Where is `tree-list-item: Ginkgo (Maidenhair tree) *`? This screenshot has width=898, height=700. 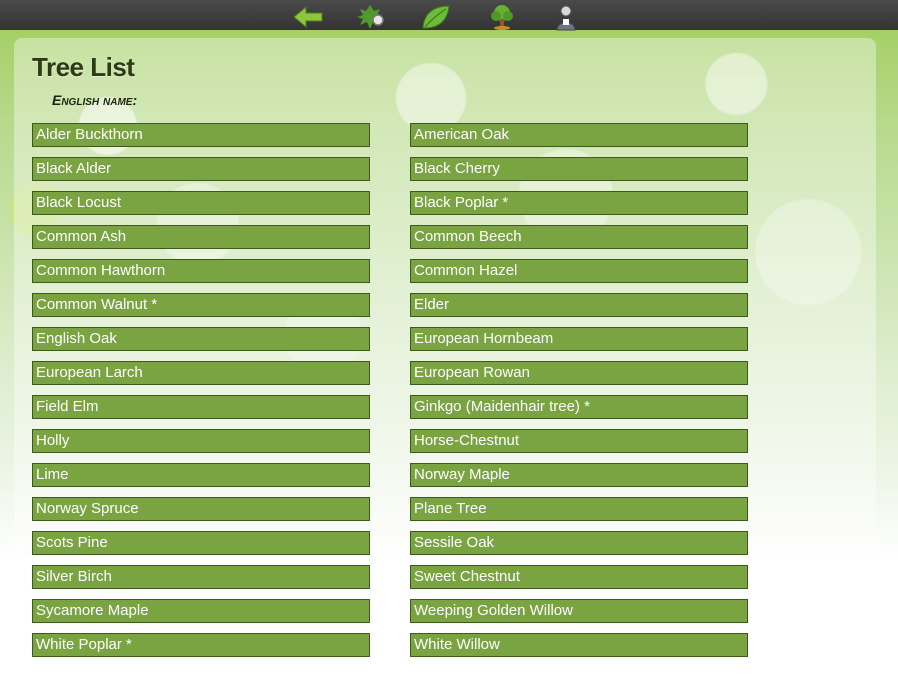 tree-list-item: Ginkgo (Maidenhair tree) * is located at coordinates (579, 407).